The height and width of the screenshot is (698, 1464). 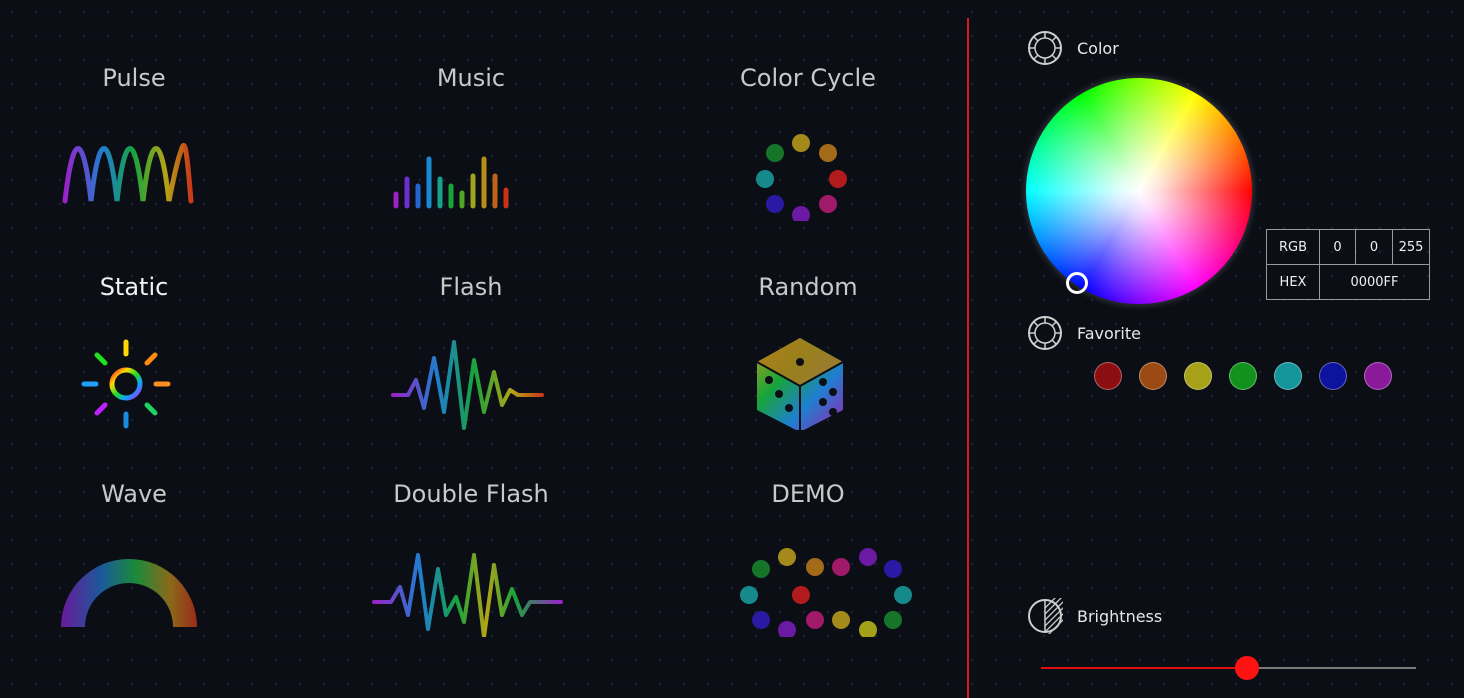 What do you see at coordinates (1144, 668) in the screenshot?
I see `brightness-slider-fill` at bounding box center [1144, 668].